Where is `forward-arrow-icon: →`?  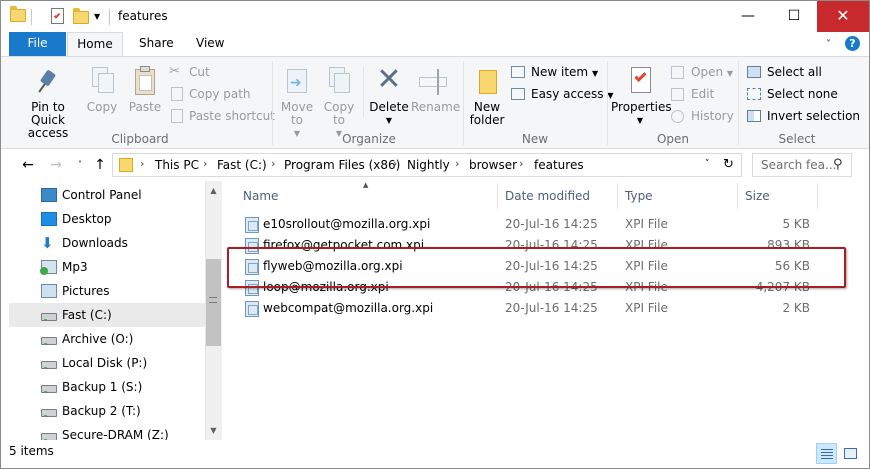
forward-arrow-icon: → is located at coordinates (56, 165).